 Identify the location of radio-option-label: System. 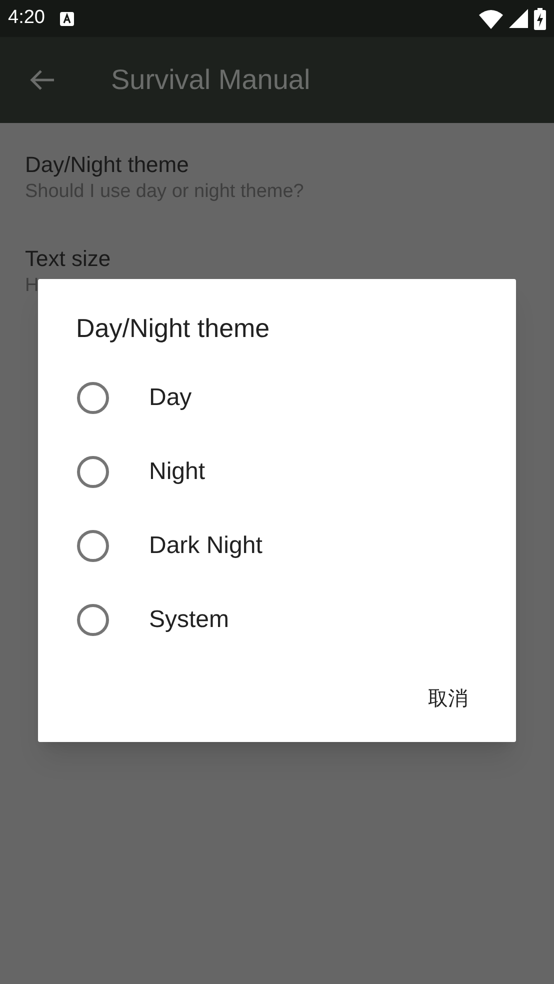
(189, 620).